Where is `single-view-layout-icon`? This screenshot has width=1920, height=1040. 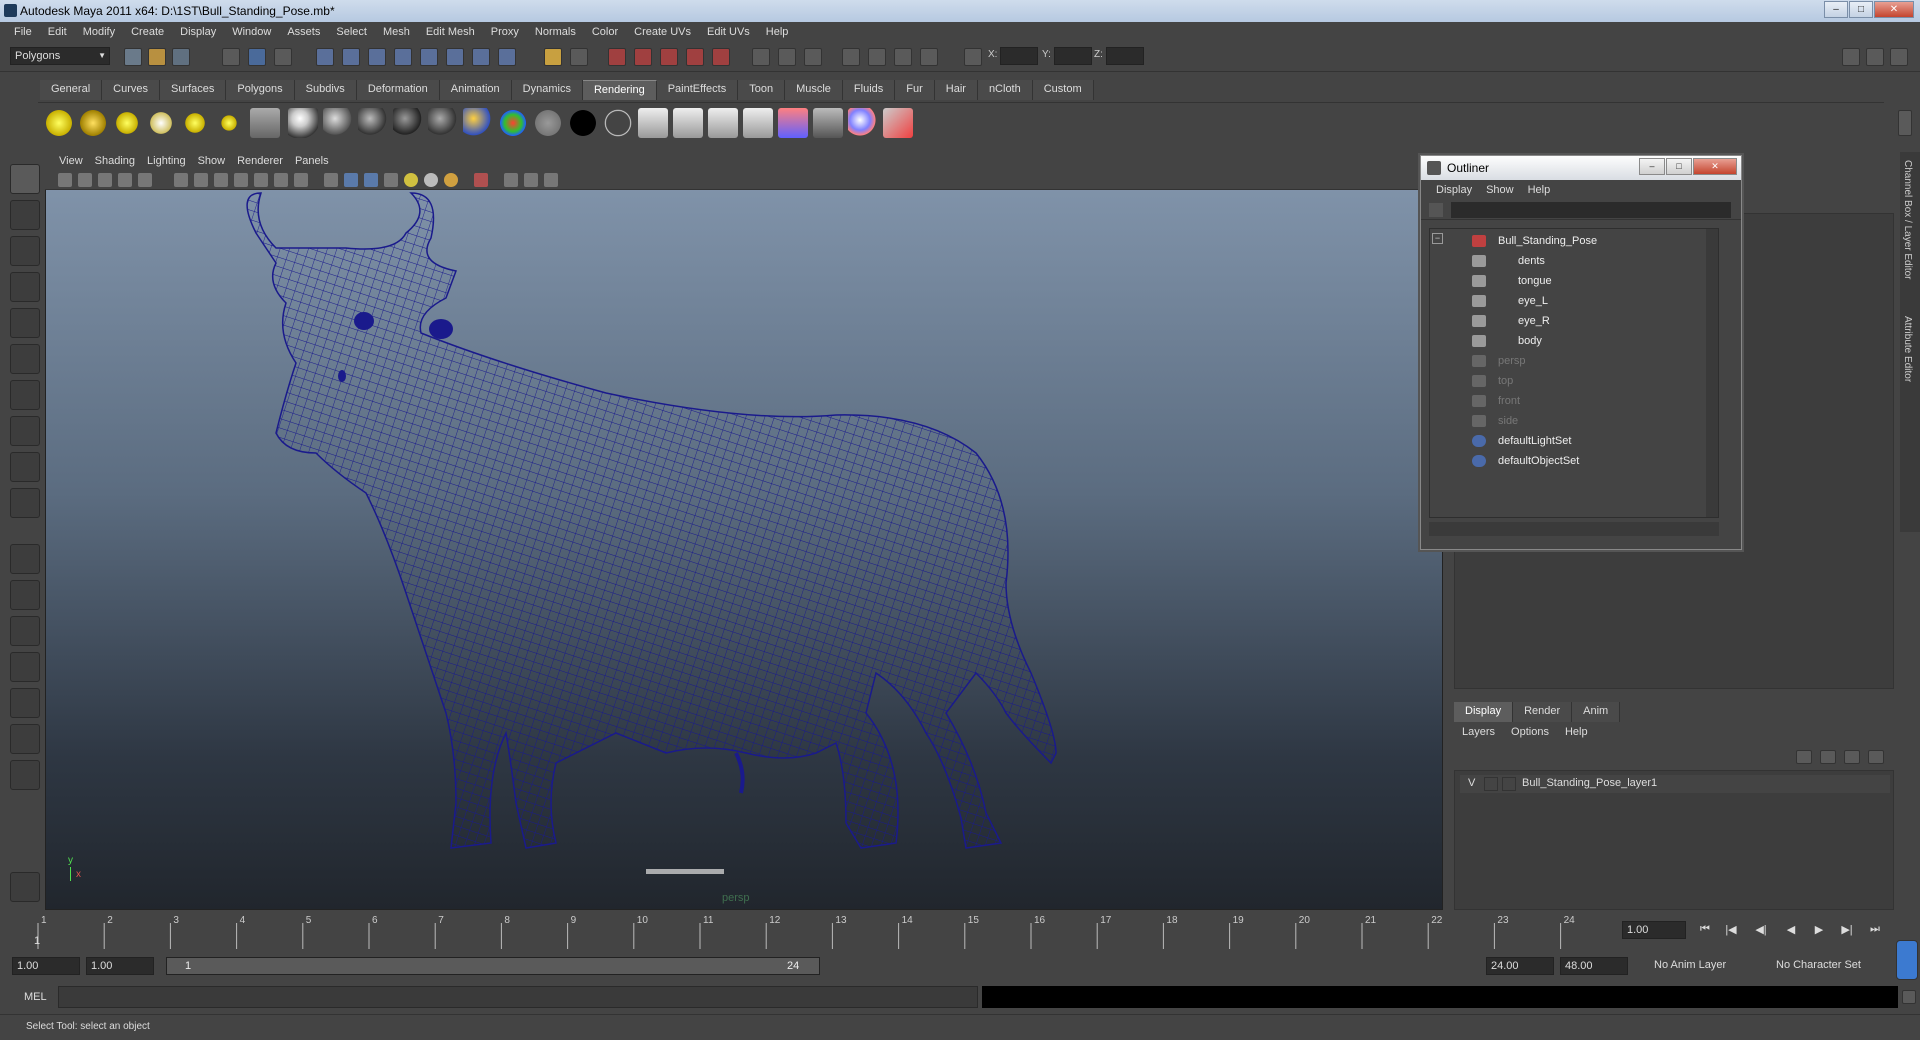
single-view-layout-icon is located at coordinates (25, 559).